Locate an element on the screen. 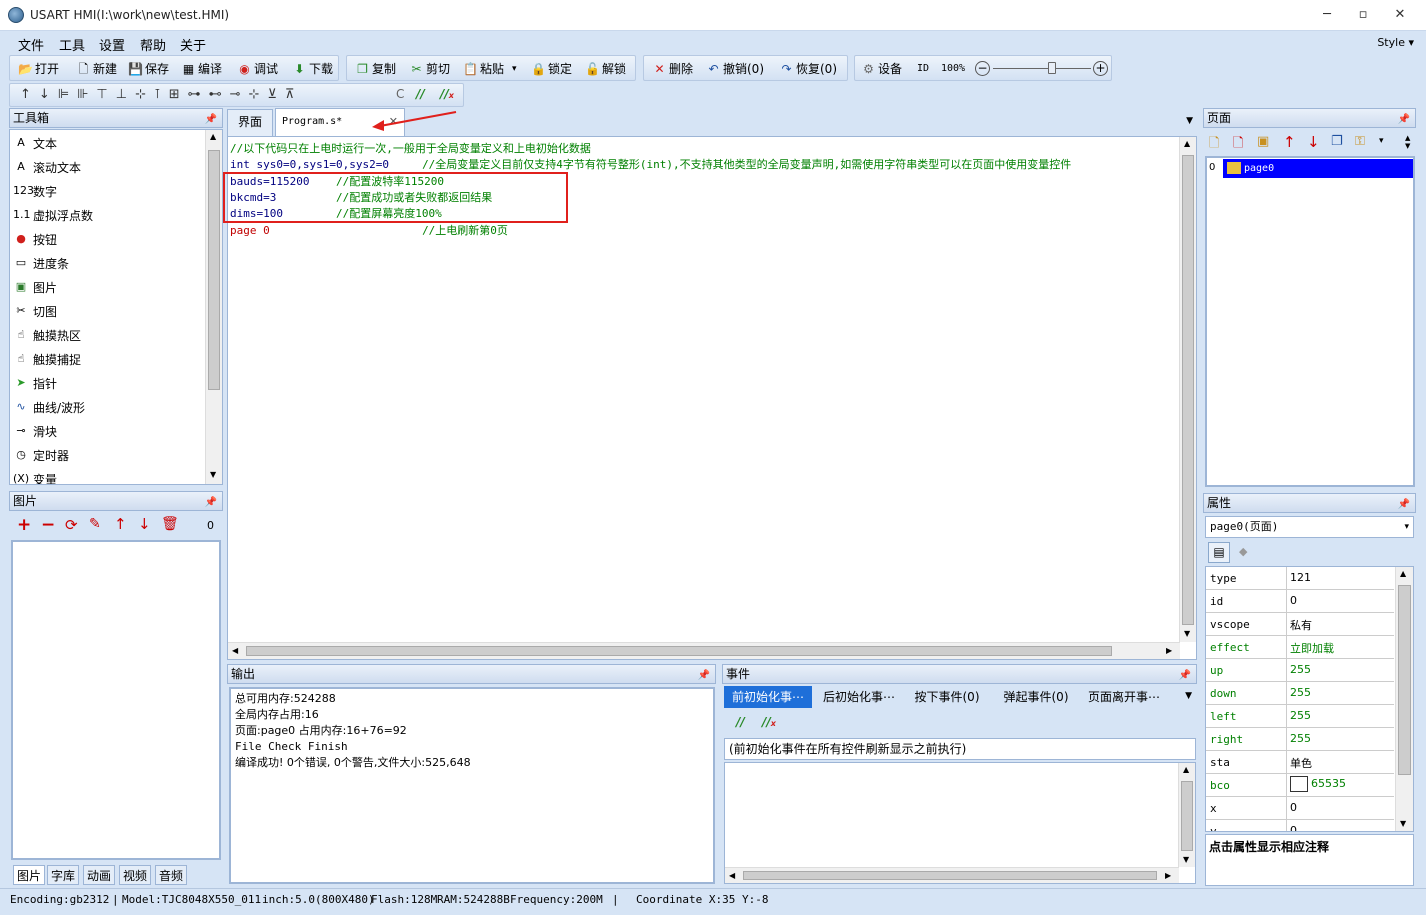  lock-button: 🔒 锁定 is located at coordinates (551, 69).